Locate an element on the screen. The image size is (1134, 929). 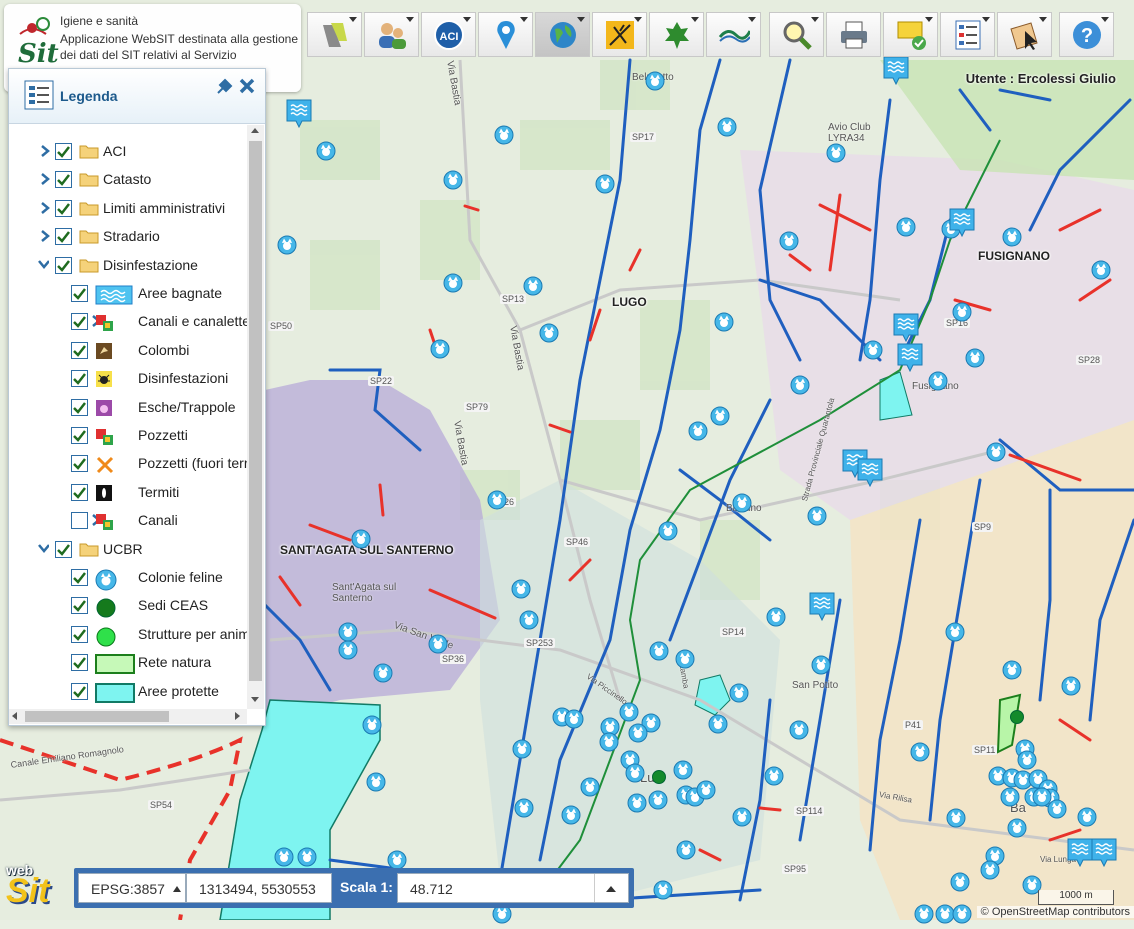
map-attribution: © OpenStreetMap contributors is located at coordinates (1055, 912).